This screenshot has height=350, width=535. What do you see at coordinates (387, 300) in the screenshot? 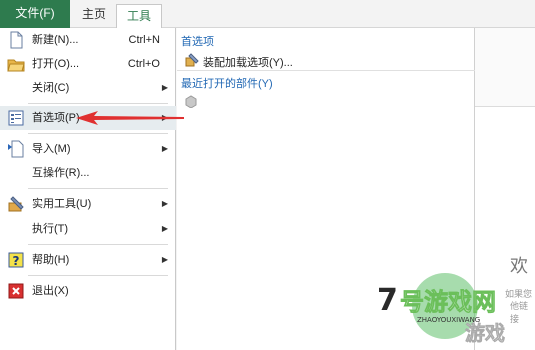
I see `svg-text: 7` at bounding box center [387, 300].